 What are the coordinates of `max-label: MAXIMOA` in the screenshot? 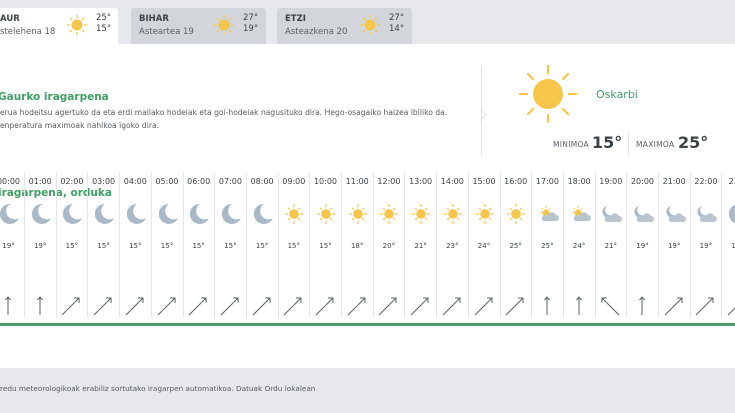 It's located at (655, 144).